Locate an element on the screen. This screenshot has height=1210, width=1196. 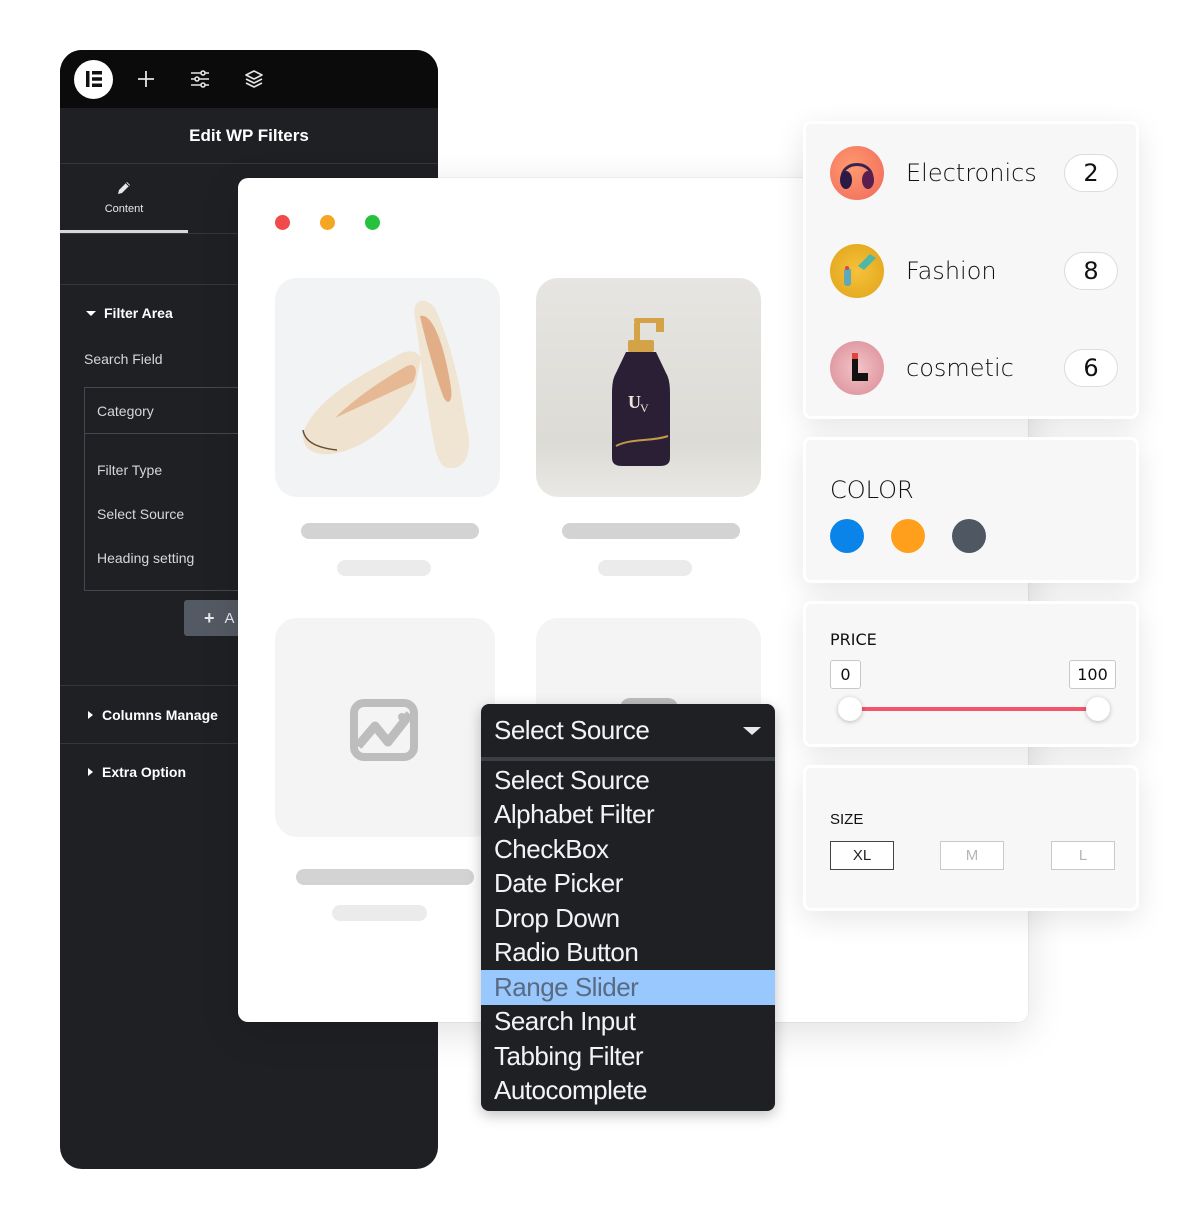
color-swatch-blue is located at coordinates (847, 536).